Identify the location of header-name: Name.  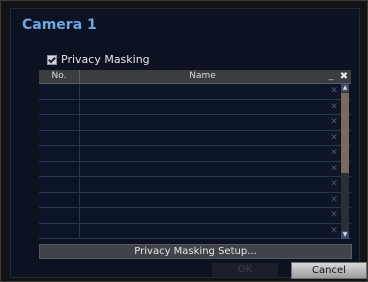
(202, 76).